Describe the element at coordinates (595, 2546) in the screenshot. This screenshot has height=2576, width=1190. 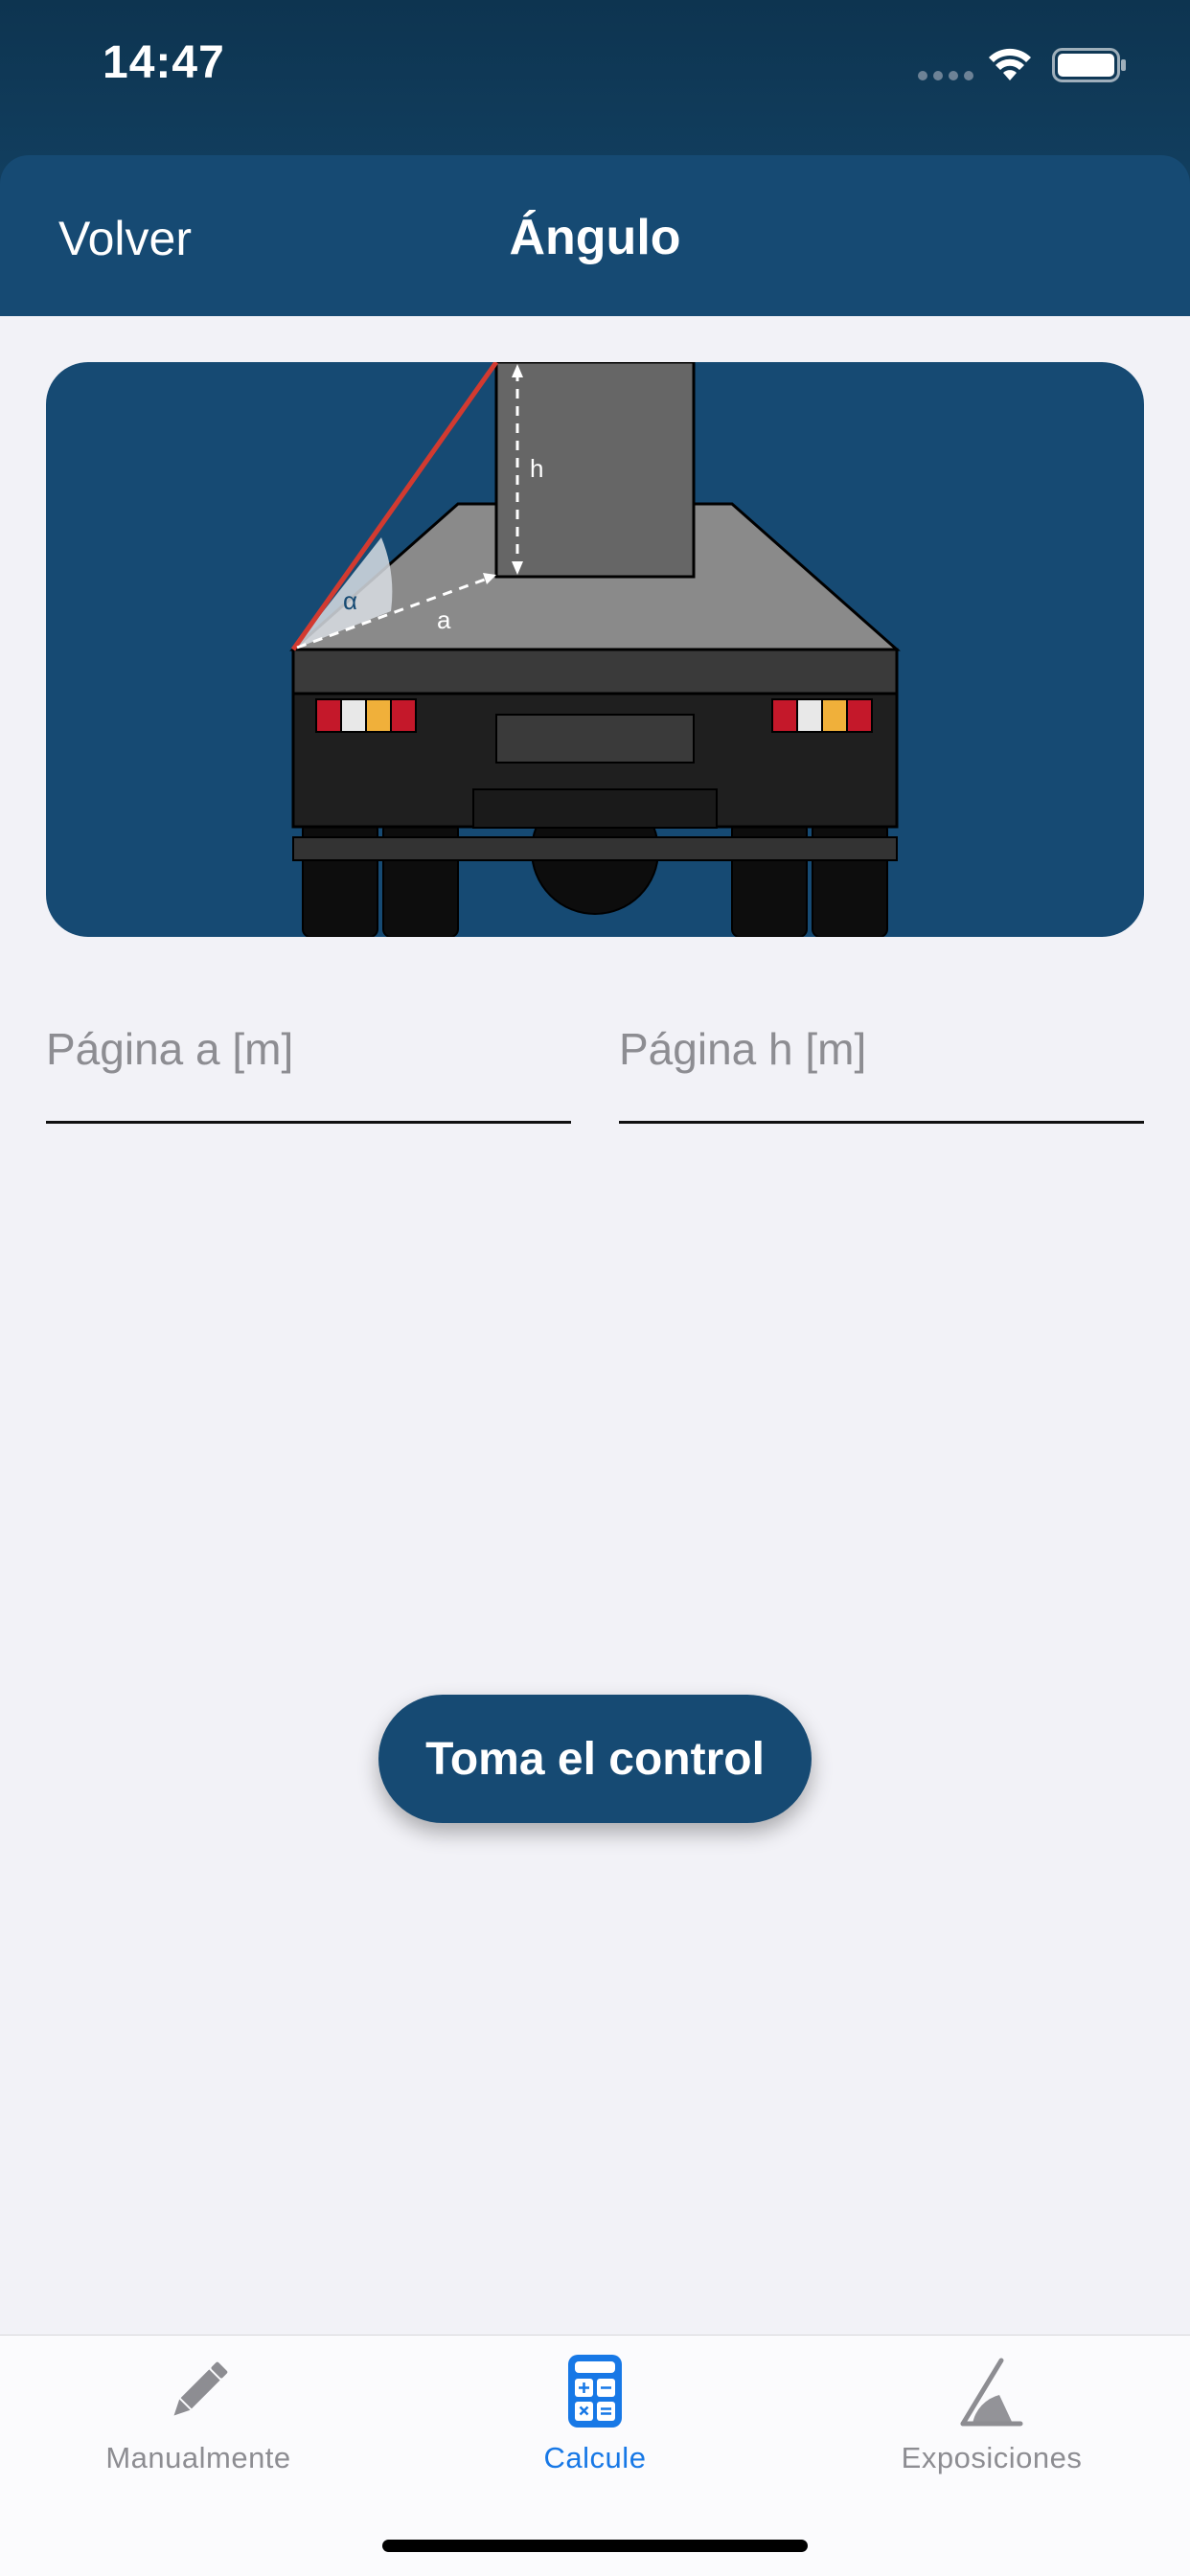
I see `home-indicator` at that location.